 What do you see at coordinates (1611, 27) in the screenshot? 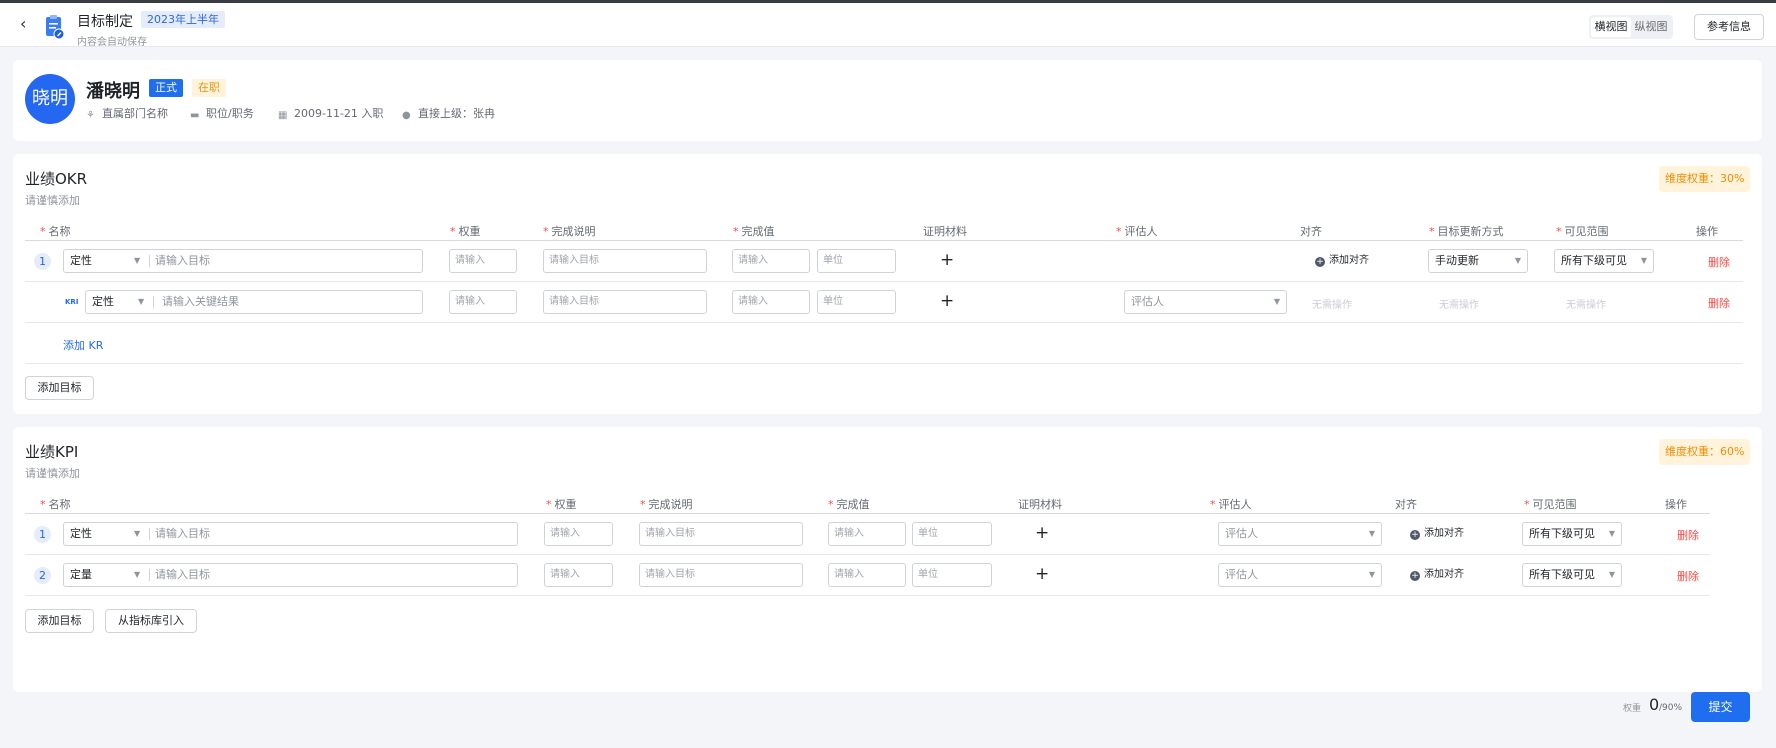
I see `view-horizontal-tab: 横视图` at bounding box center [1611, 27].